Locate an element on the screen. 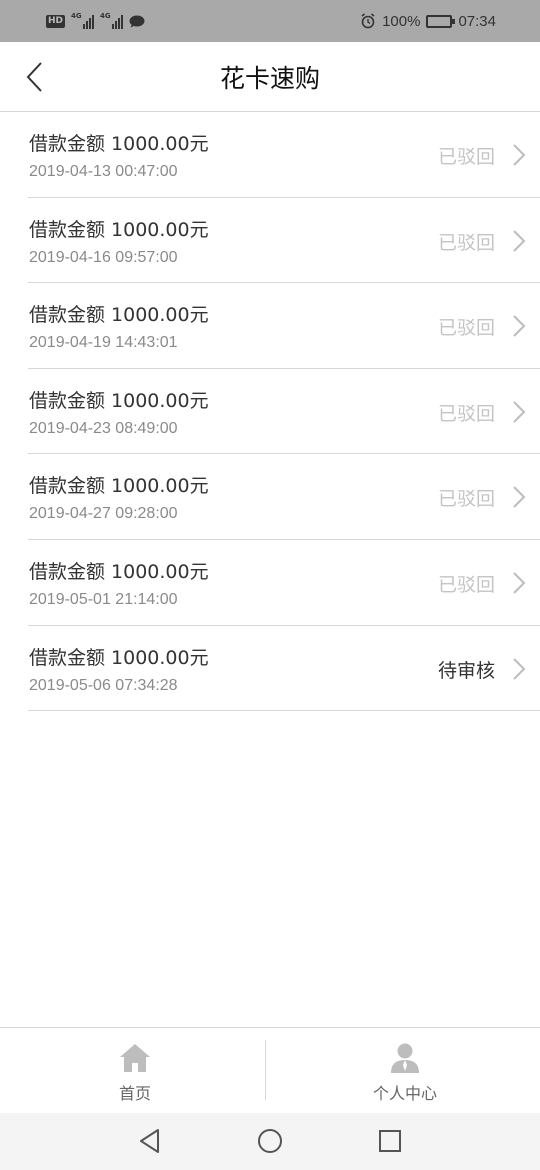 The height and width of the screenshot is (1170, 540). user-icon is located at coordinates (405, 1058).